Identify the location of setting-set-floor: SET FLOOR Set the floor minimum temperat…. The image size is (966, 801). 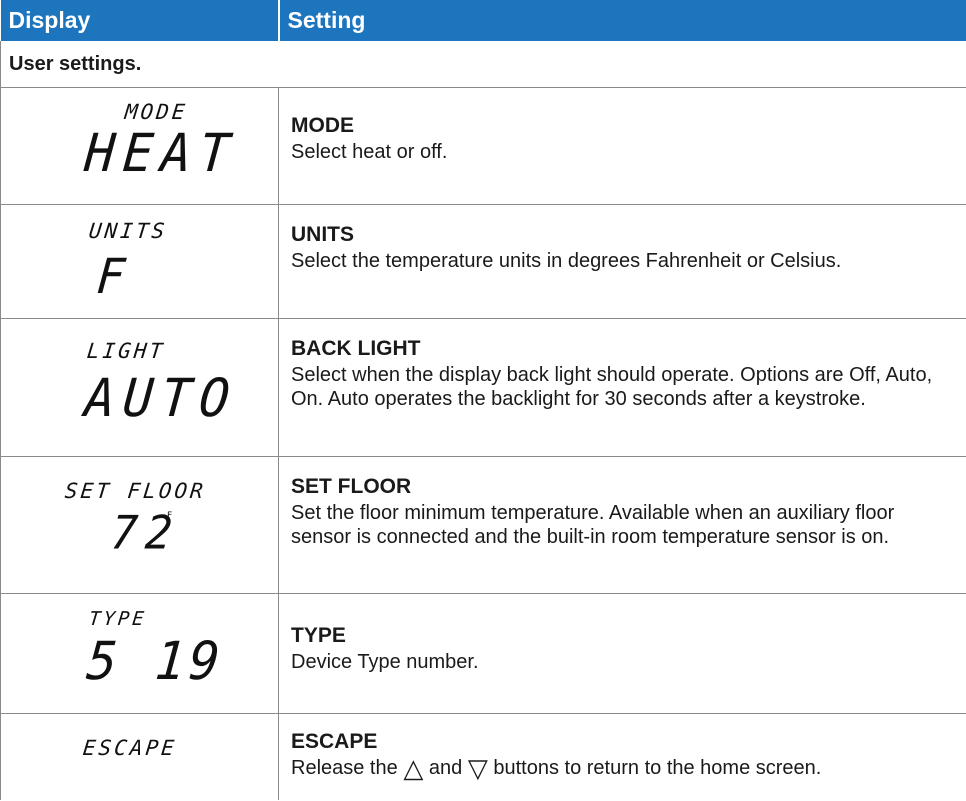
(622, 525).